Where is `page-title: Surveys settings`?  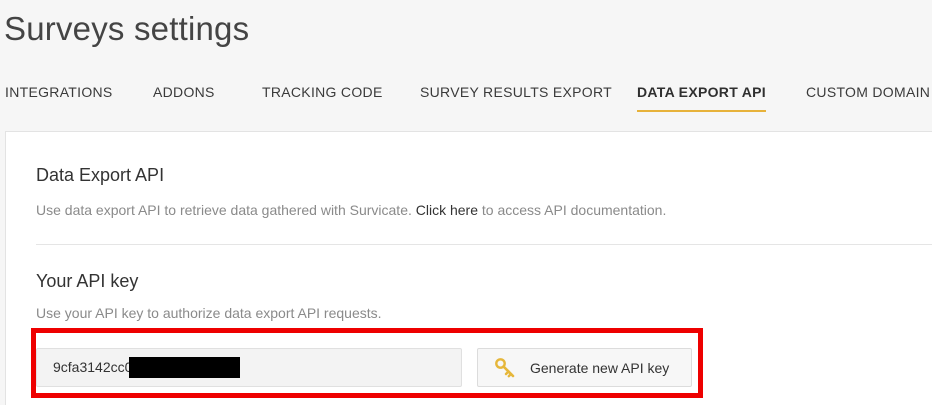 page-title: Surveys settings is located at coordinates (127, 28).